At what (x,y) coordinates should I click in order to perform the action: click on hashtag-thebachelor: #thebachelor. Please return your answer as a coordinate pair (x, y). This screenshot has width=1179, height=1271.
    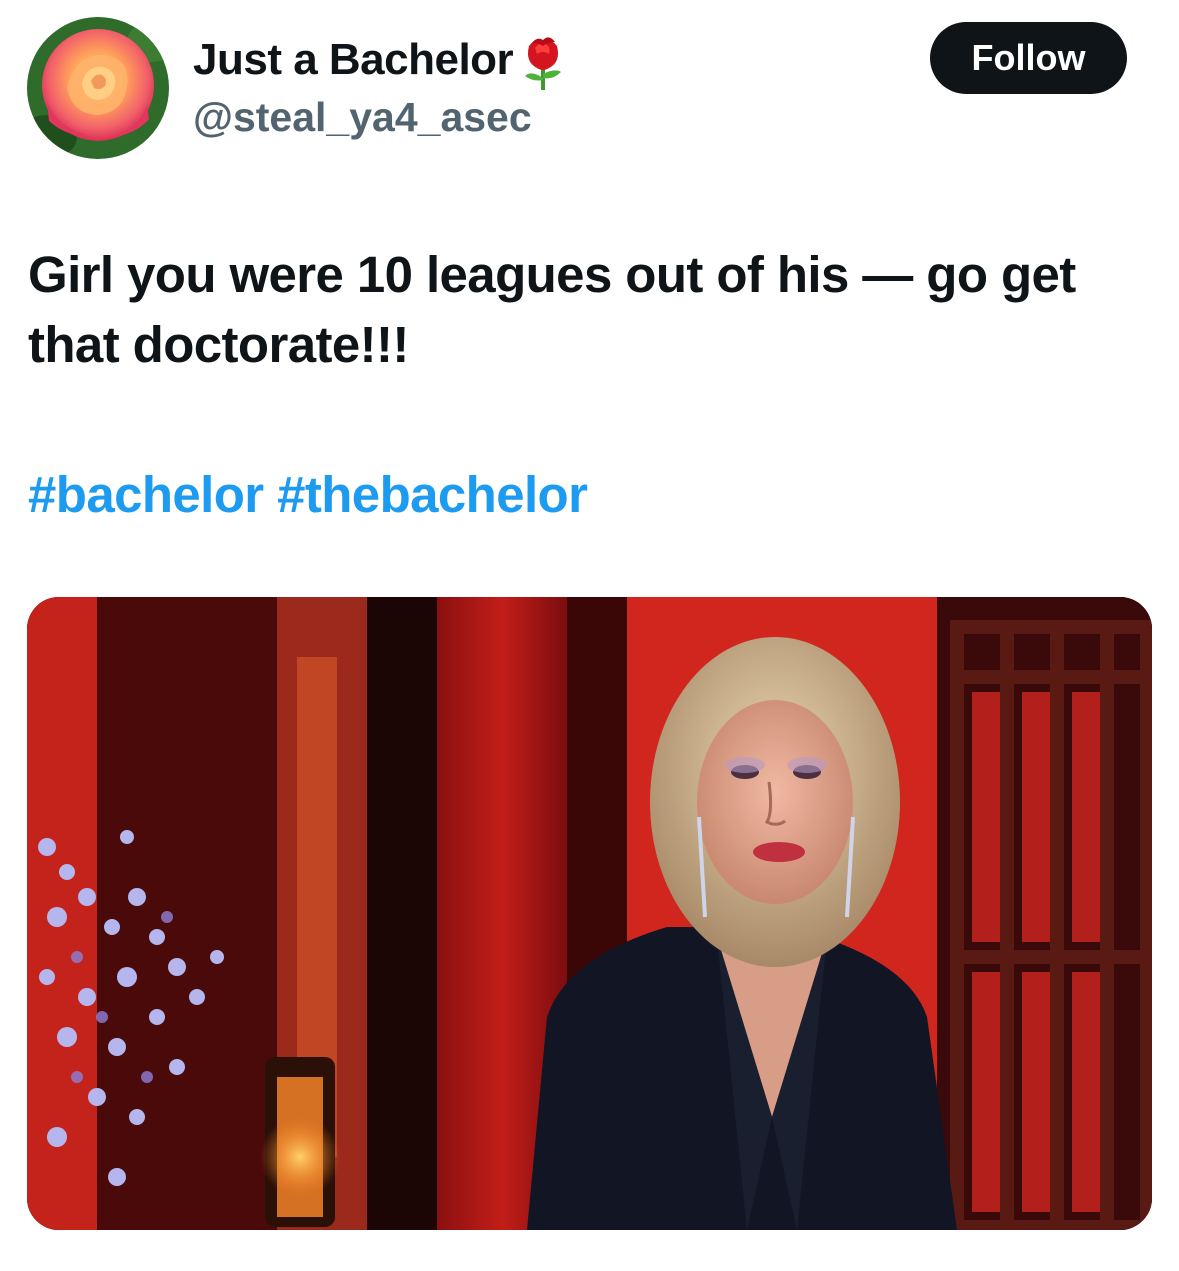
    Looking at the image, I should click on (432, 494).